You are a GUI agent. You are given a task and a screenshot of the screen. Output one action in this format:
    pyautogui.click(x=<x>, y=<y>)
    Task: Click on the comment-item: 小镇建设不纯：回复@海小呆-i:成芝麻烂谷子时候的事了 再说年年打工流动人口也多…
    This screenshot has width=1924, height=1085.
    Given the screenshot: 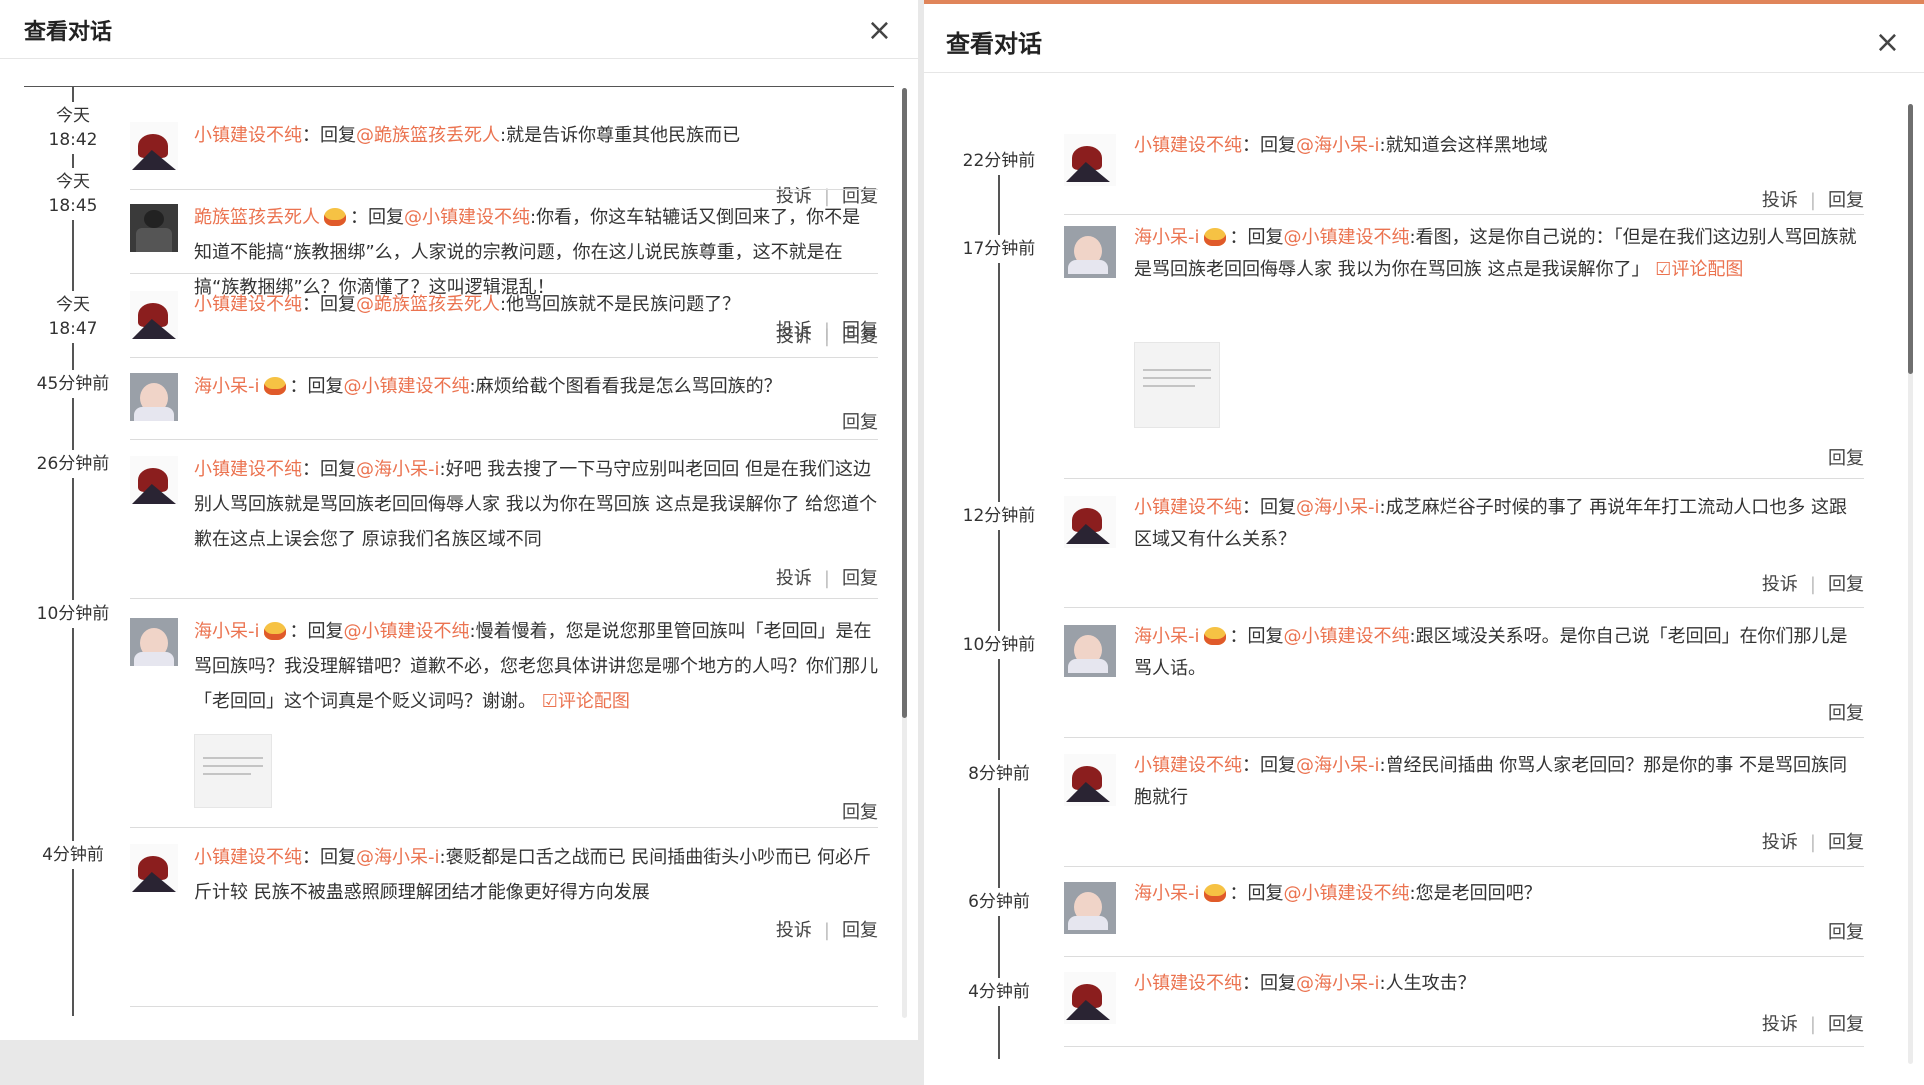 What is the action you would take?
    pyautogui.click(x=1464, y=551)
    